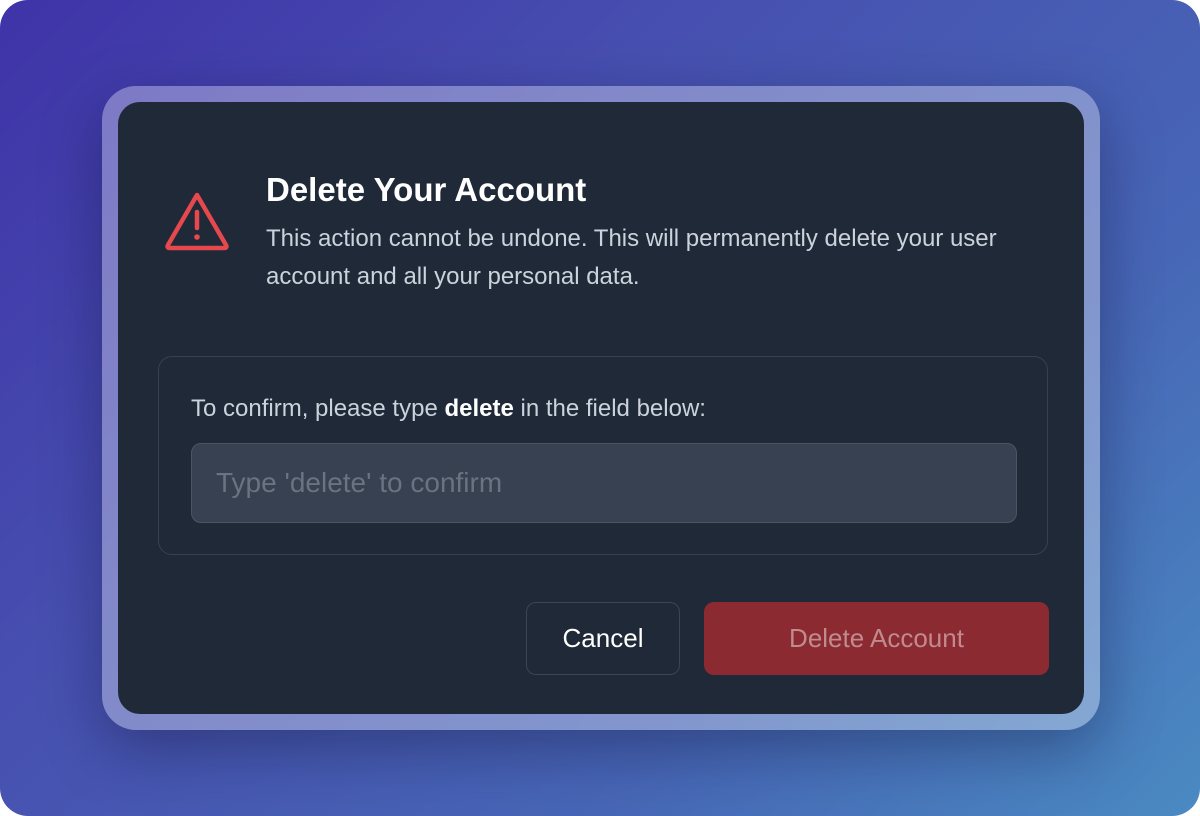 This screenshot has height=816, width=1200. Describe the element at coordinates (479, 408) in the screenshot. I see `confirm-keyword: delete` at that location.